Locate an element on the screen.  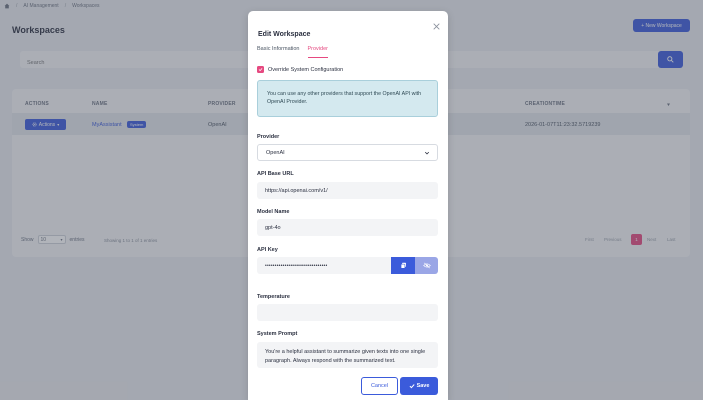
provider-label: Provider is located at coordinates (268, 137).